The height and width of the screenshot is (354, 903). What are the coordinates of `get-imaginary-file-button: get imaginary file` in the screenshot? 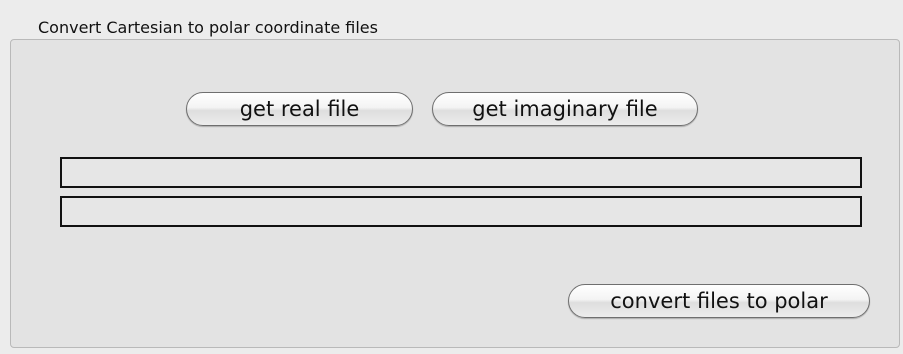 It's located at (565, 109).